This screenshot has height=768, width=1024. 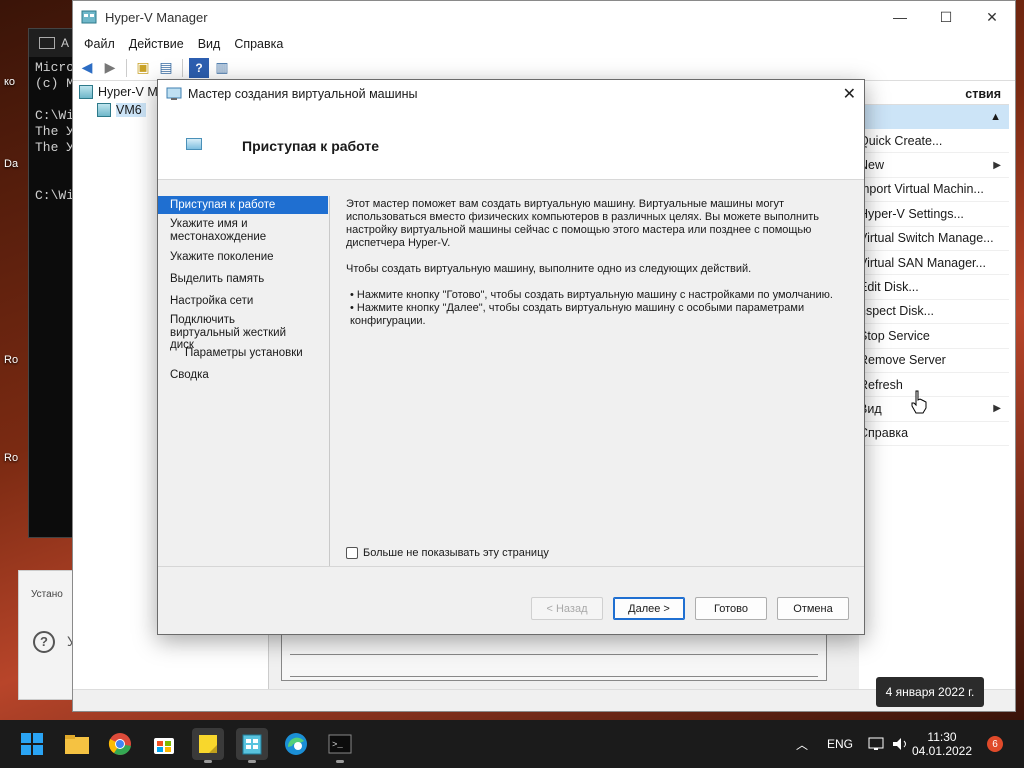 I want to click on vm-monitor-icon, so click(x=194, y=144).